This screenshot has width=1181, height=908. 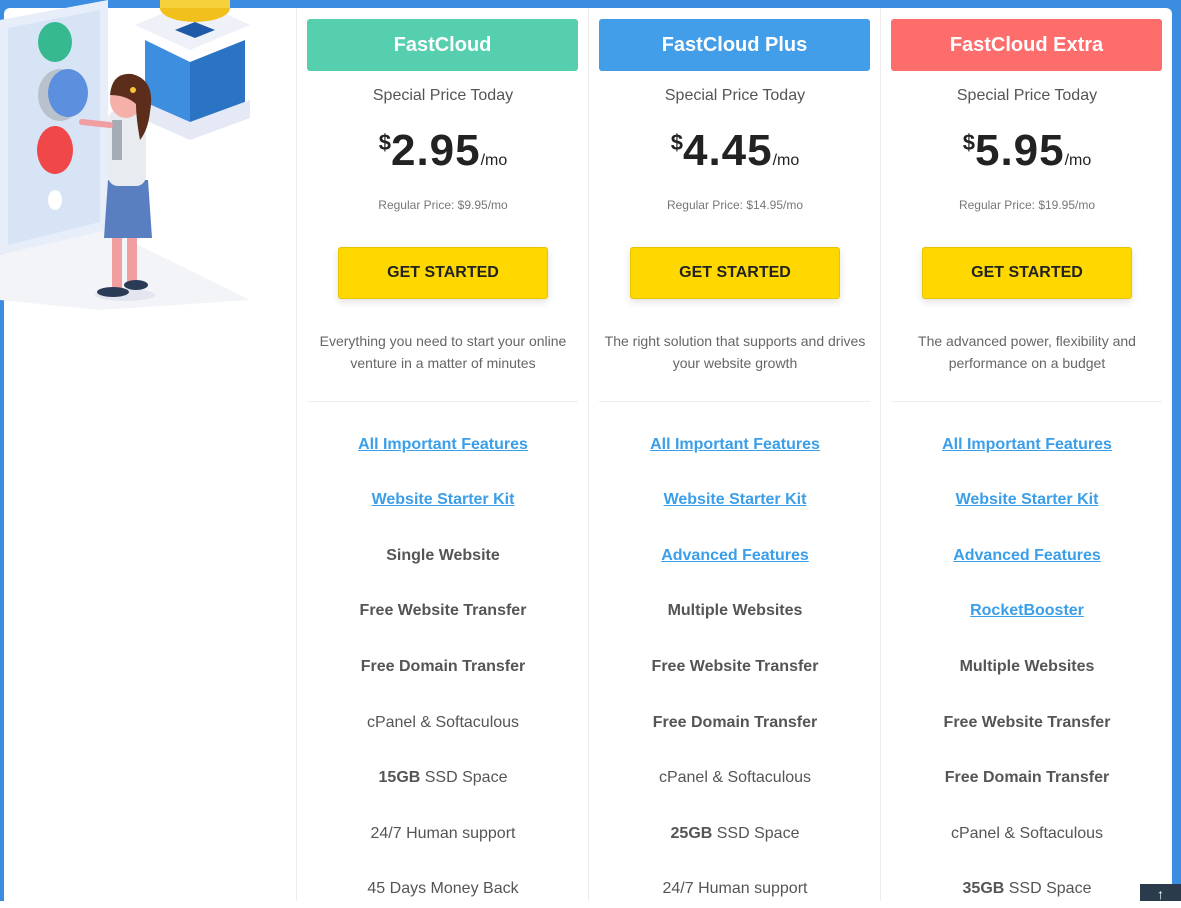 What do you see at coordinates (443, 205) in the screenshot?
I see `regular-price: Regular Price: $9.95/mo` at bounding box center [443, 205].